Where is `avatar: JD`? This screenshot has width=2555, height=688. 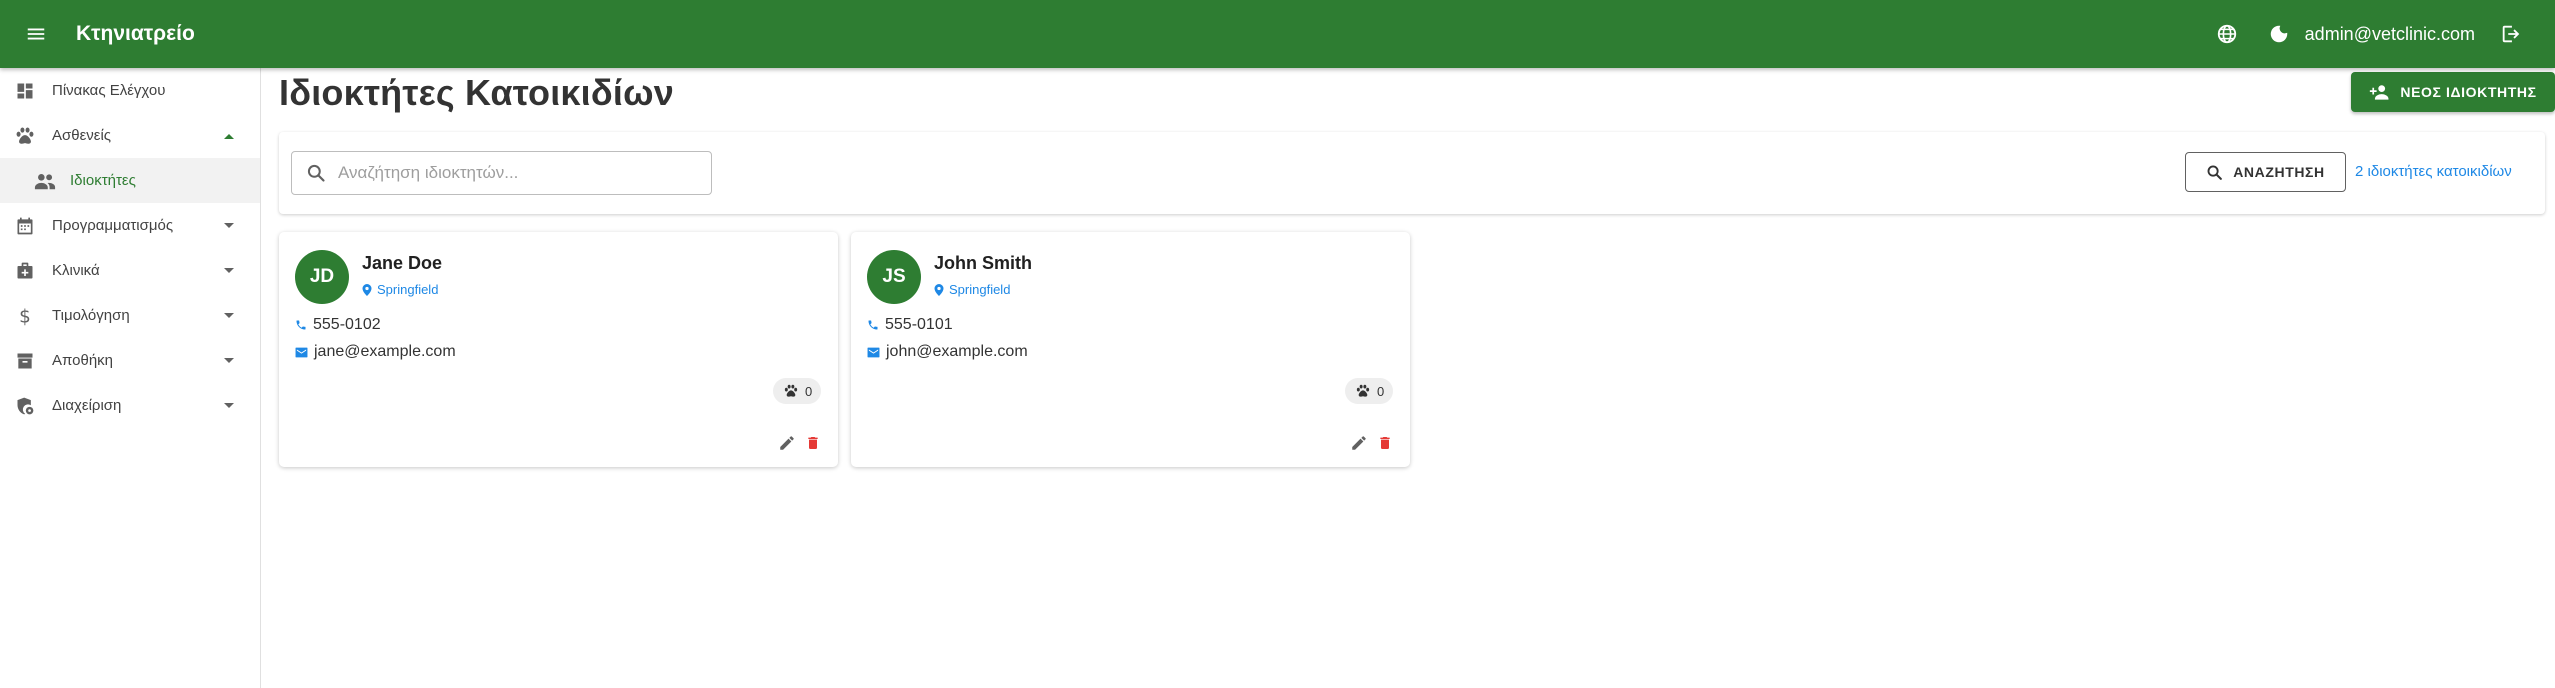
avatar: JD is located at coordinates (322, 277).